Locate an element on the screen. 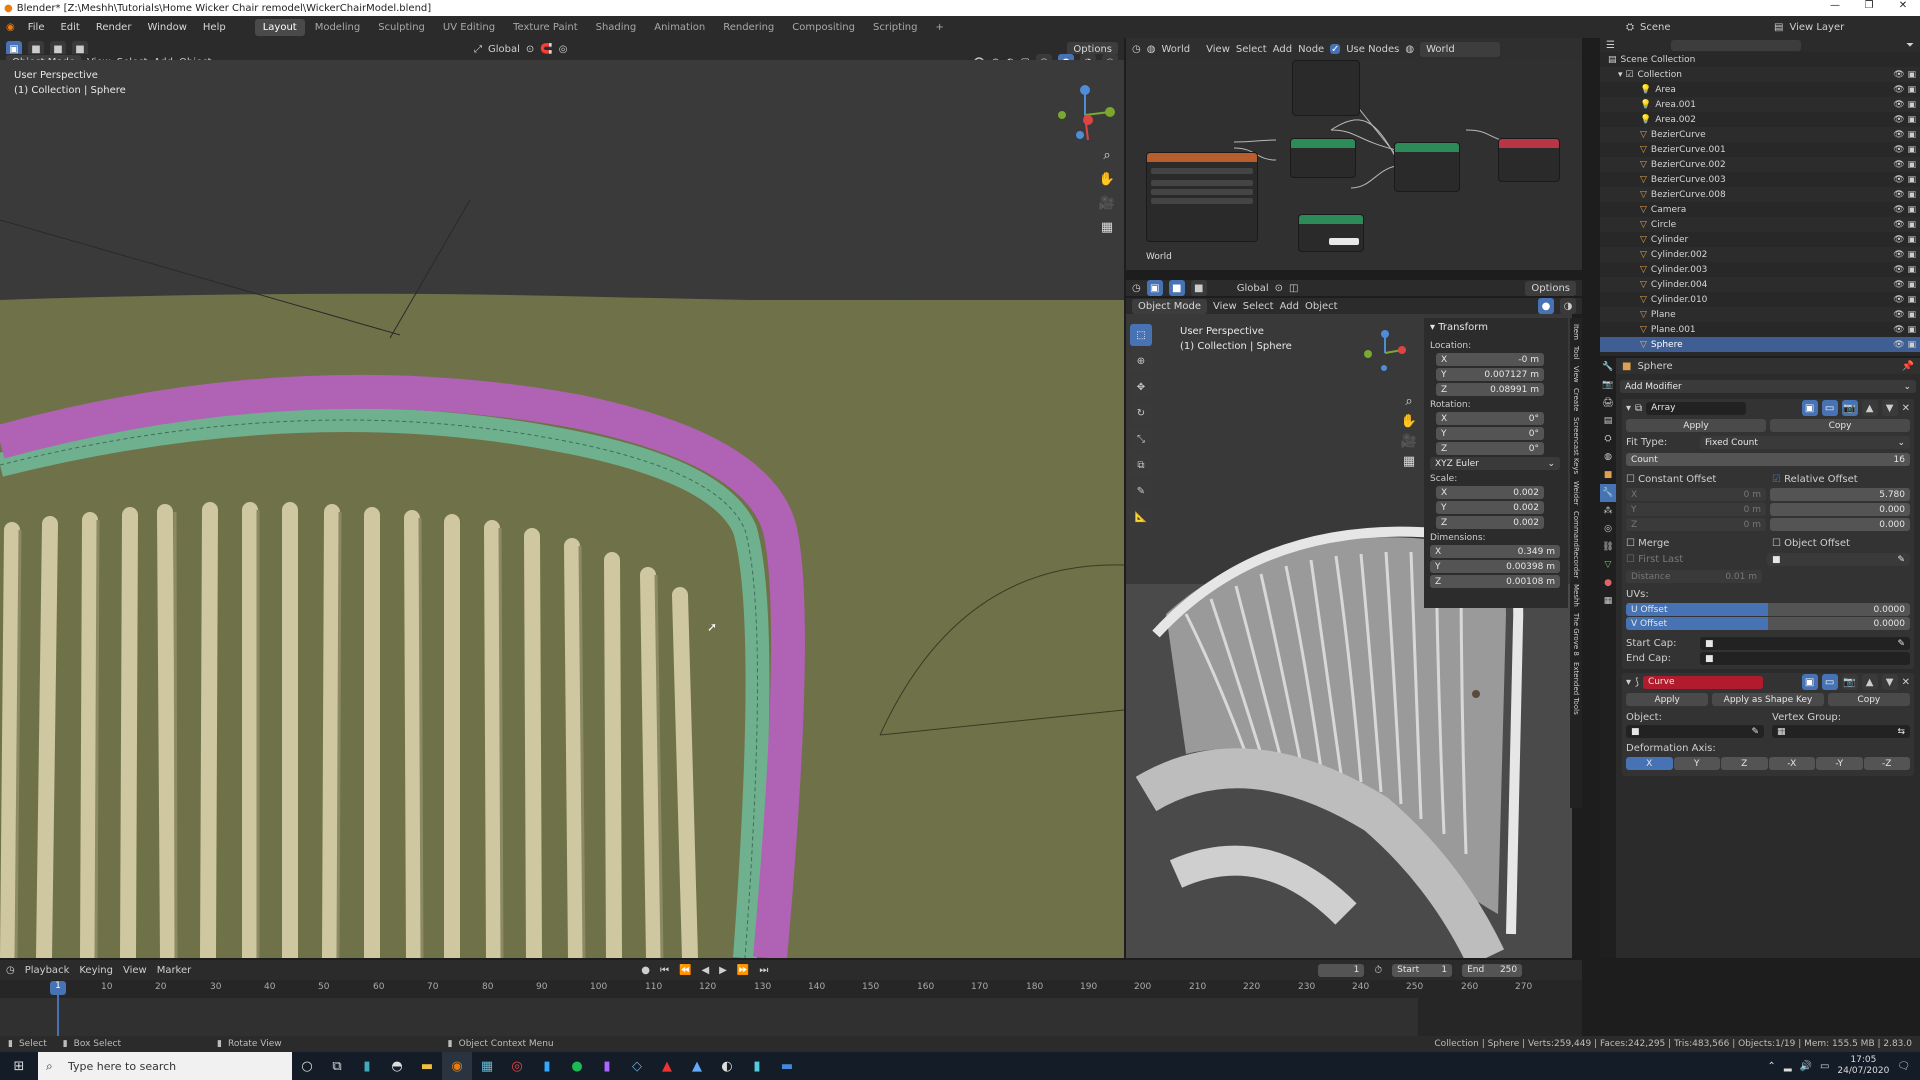 The image size is (1920, 1080). array-render-icon: 📷 is located at coordinates (1849, 408).